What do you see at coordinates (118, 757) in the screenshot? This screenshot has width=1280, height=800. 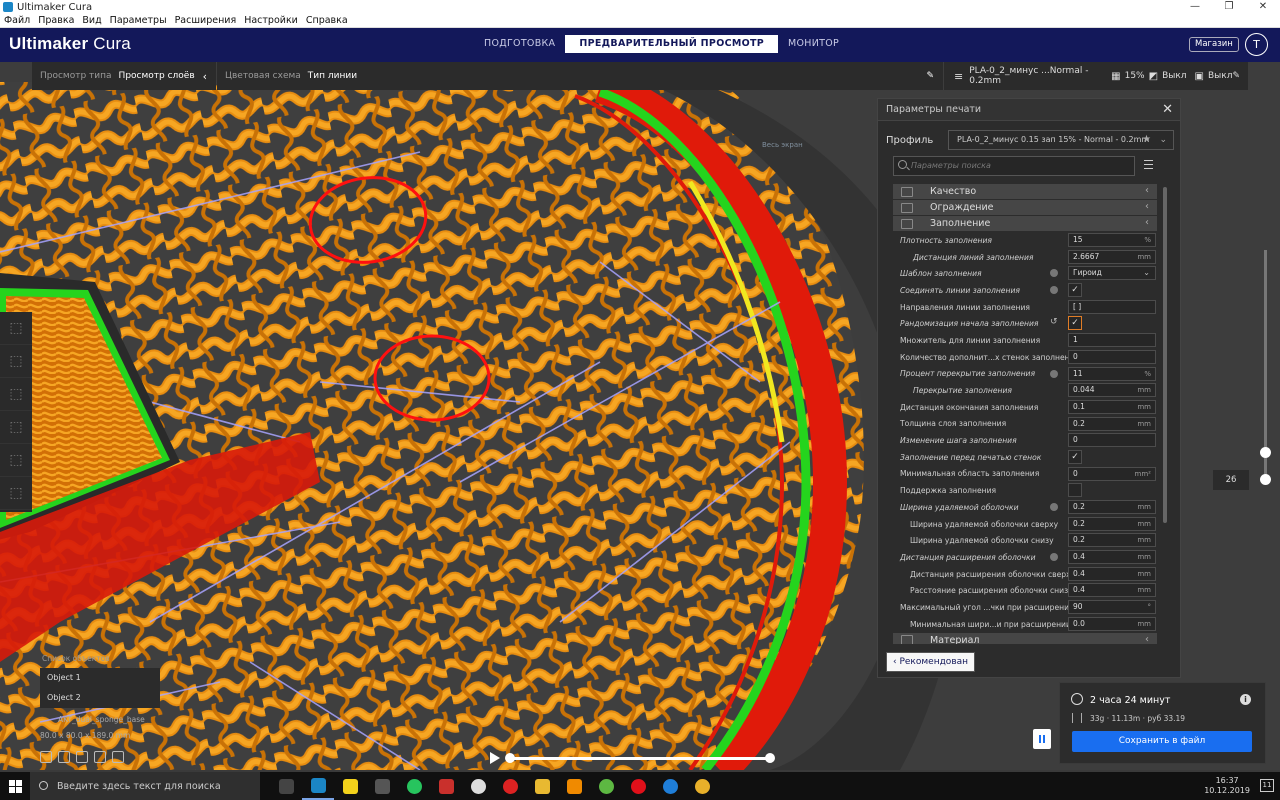 I see `right-view-icon` at bounding box center [118, 757].